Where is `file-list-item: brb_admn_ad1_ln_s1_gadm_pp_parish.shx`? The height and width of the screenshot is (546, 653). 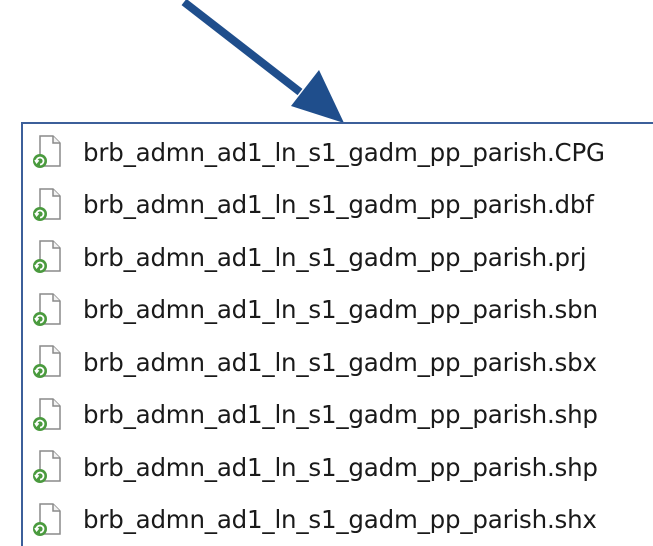
file-list-item: brb_admn_ad1_ln_s1_gadm_pp_parish.shx is located at coordinates (318, 520).